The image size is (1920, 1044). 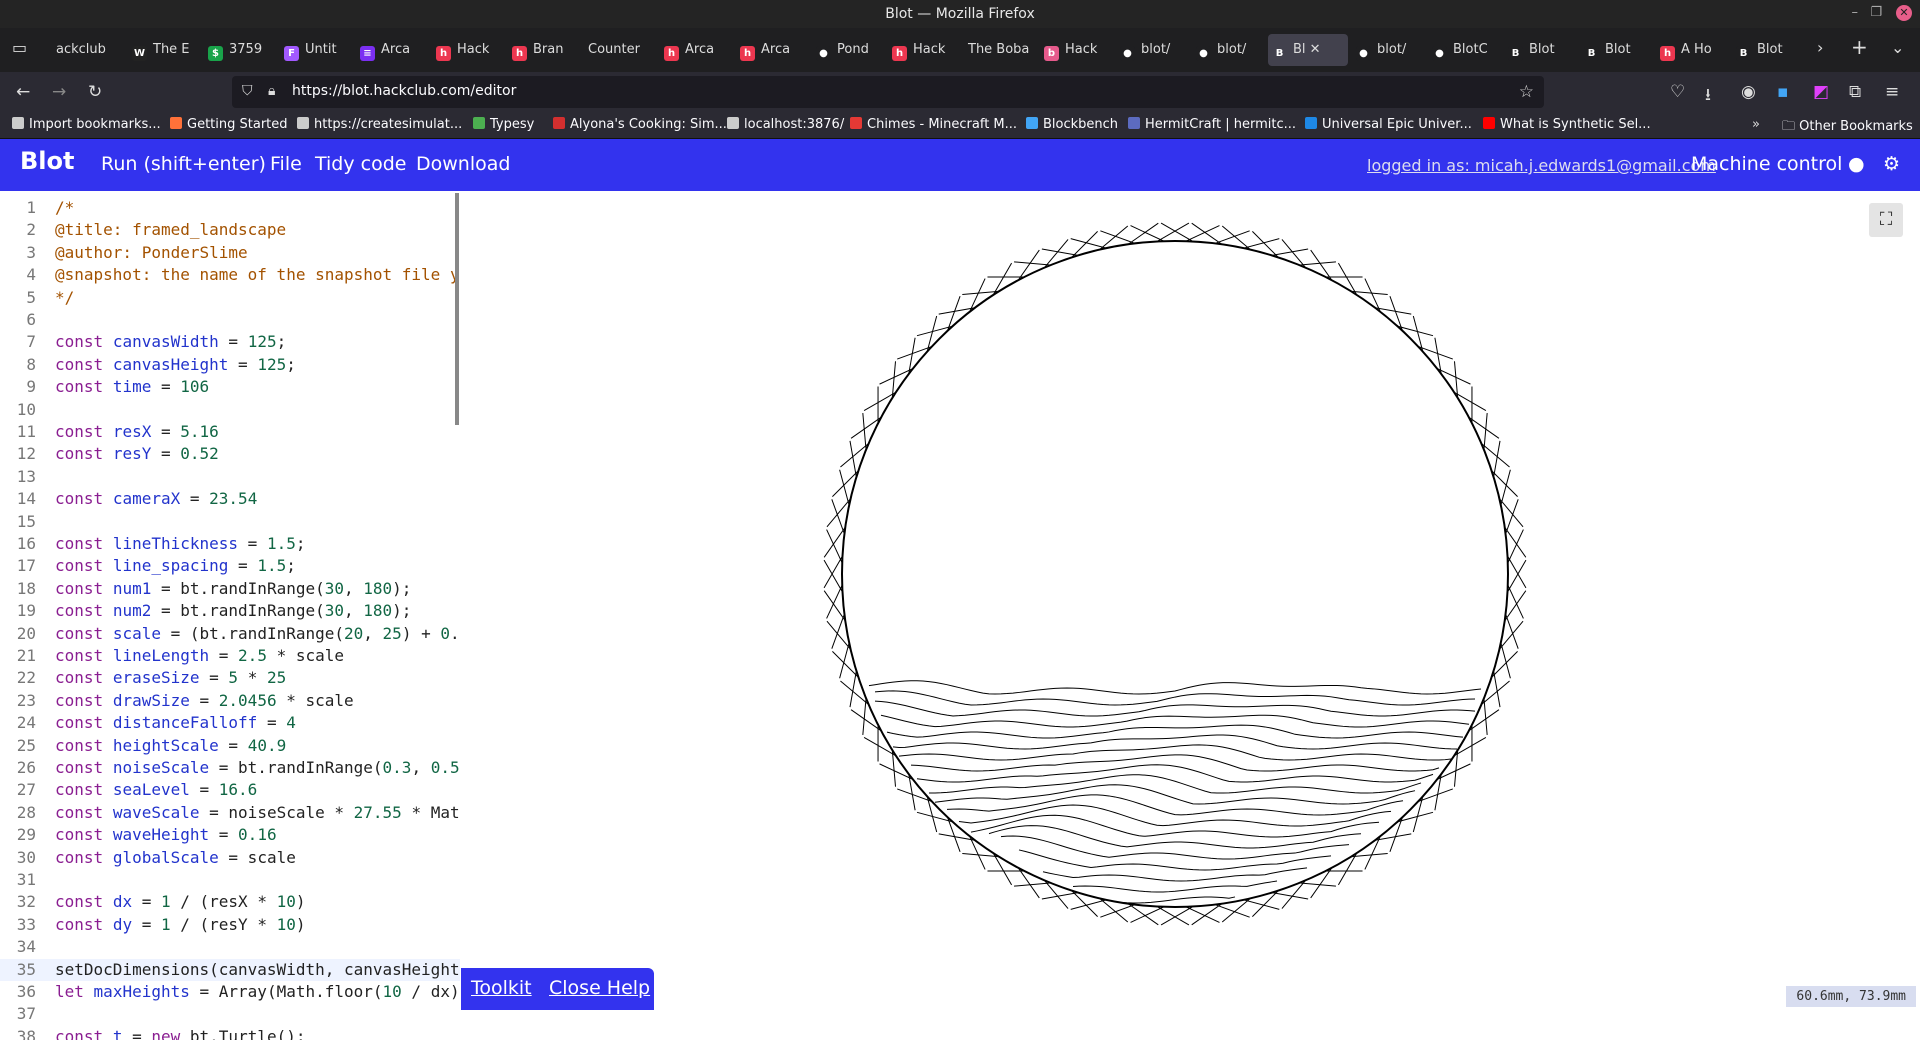 What do you see at coordinates (1783, 92) in the screenshot?
I see `extension-badge-icon: ▪` at bounding box center [1783, 92].